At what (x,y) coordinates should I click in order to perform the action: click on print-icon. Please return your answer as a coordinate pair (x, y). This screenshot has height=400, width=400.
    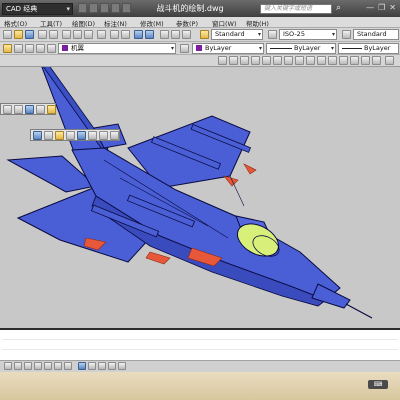
    Looking at the image, I should click on (42, 34).